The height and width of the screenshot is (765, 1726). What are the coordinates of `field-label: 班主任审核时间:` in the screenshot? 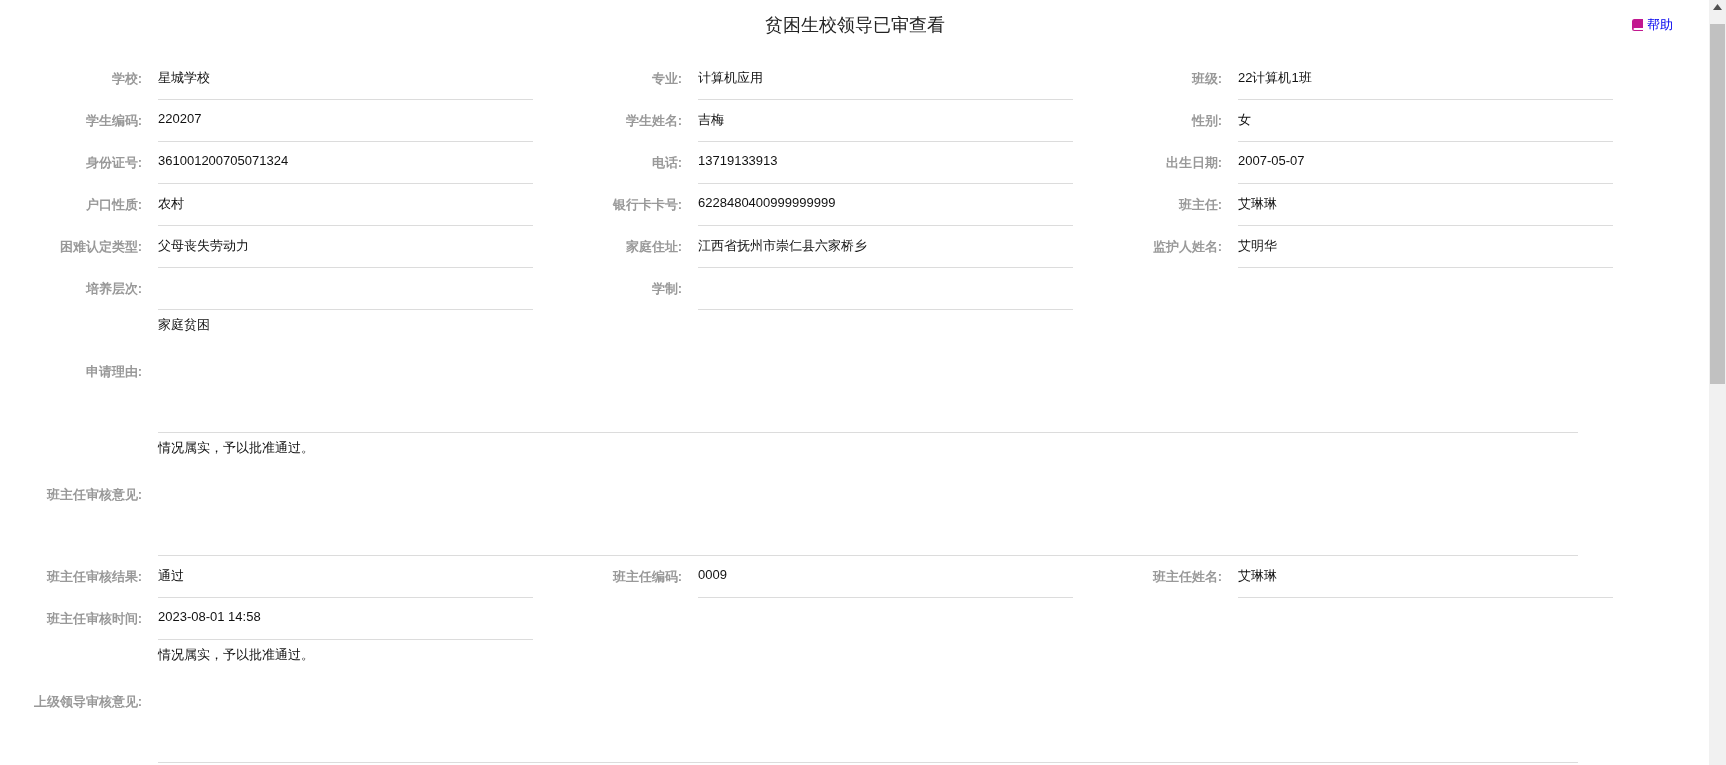 It's located at (94, 619).